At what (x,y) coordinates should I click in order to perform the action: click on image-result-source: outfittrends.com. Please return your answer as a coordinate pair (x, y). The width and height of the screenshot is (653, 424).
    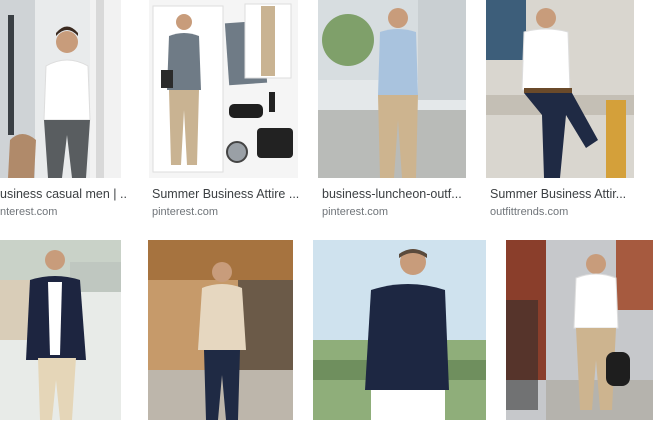
    Looking at the image, I should click on (565, 212).